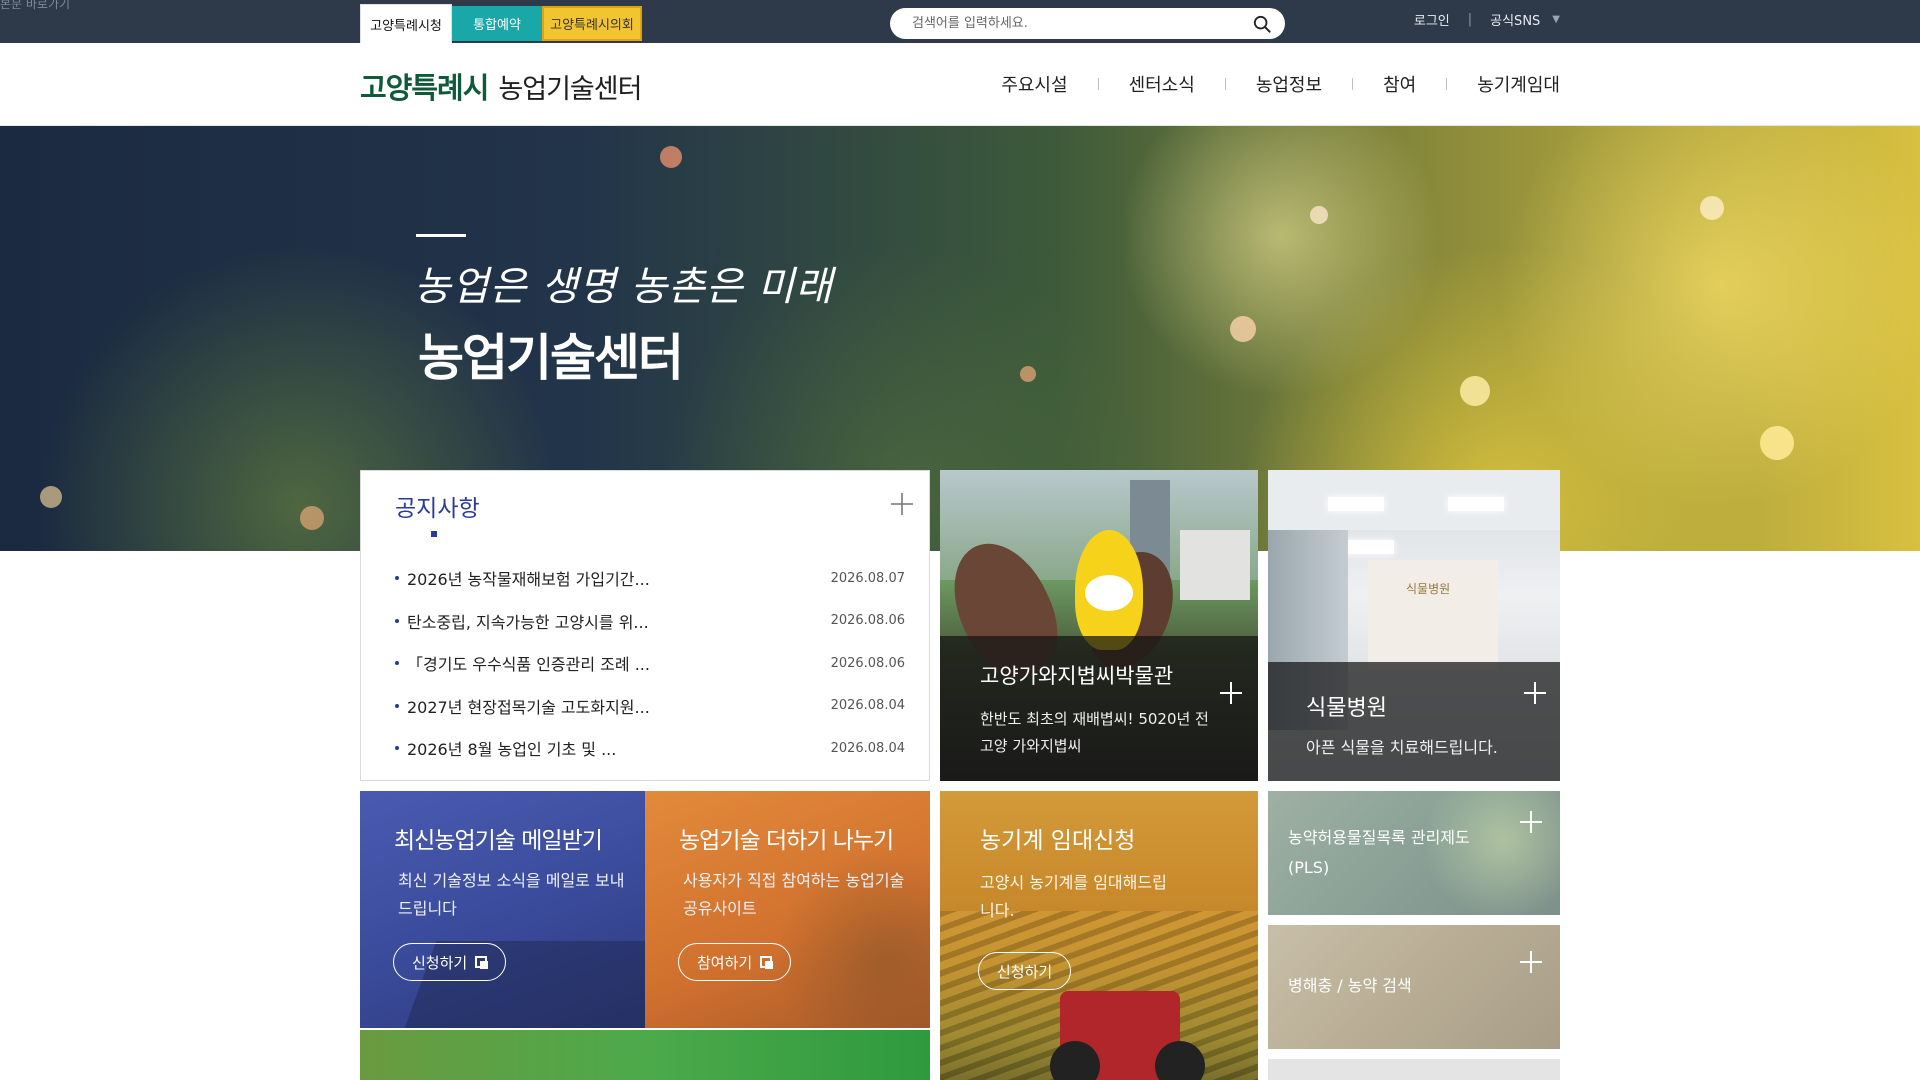 This screenshot has width=1920, height=1080. Describe the element at coordinates (1073, 896) in the screenshot. I see `tile-description: 고양시 농기계를 임대해드립니다.` at that location.